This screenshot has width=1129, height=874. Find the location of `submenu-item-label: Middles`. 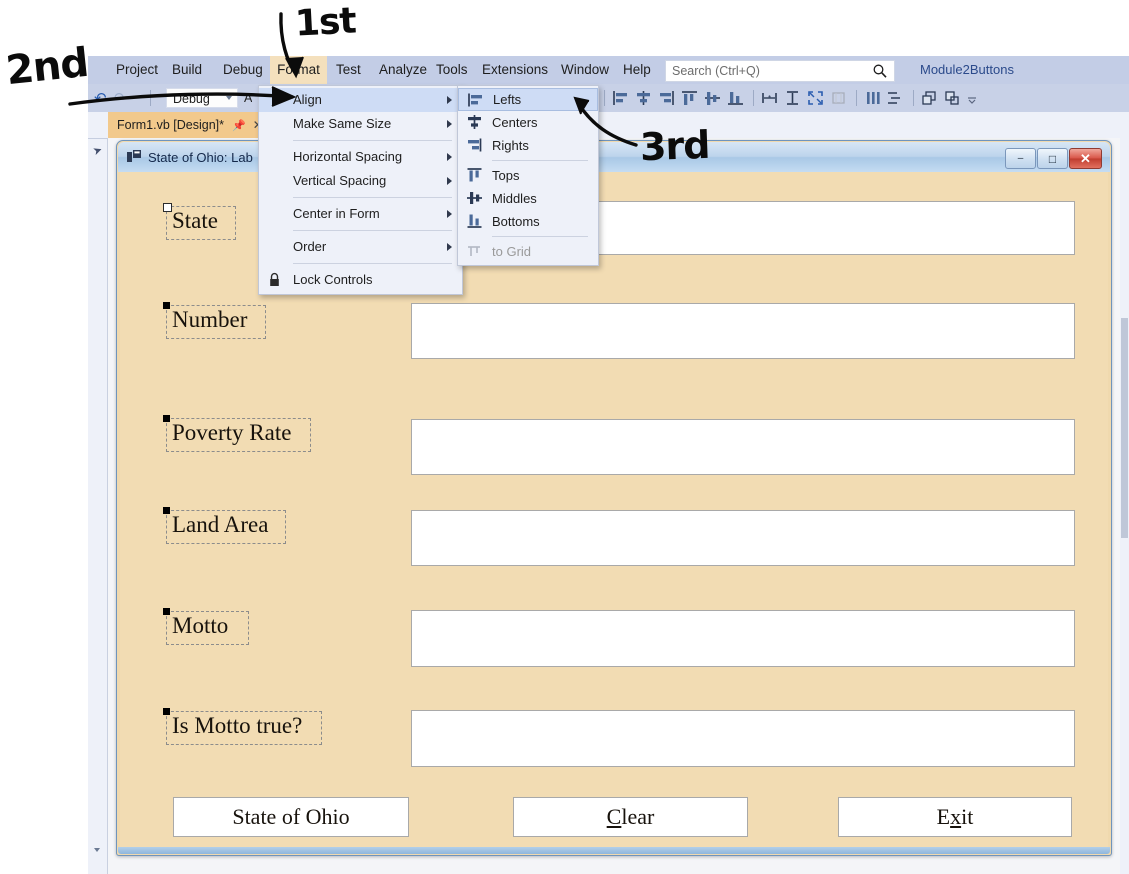

submenu-item-label: Middles is located at coordinates (514, 198).